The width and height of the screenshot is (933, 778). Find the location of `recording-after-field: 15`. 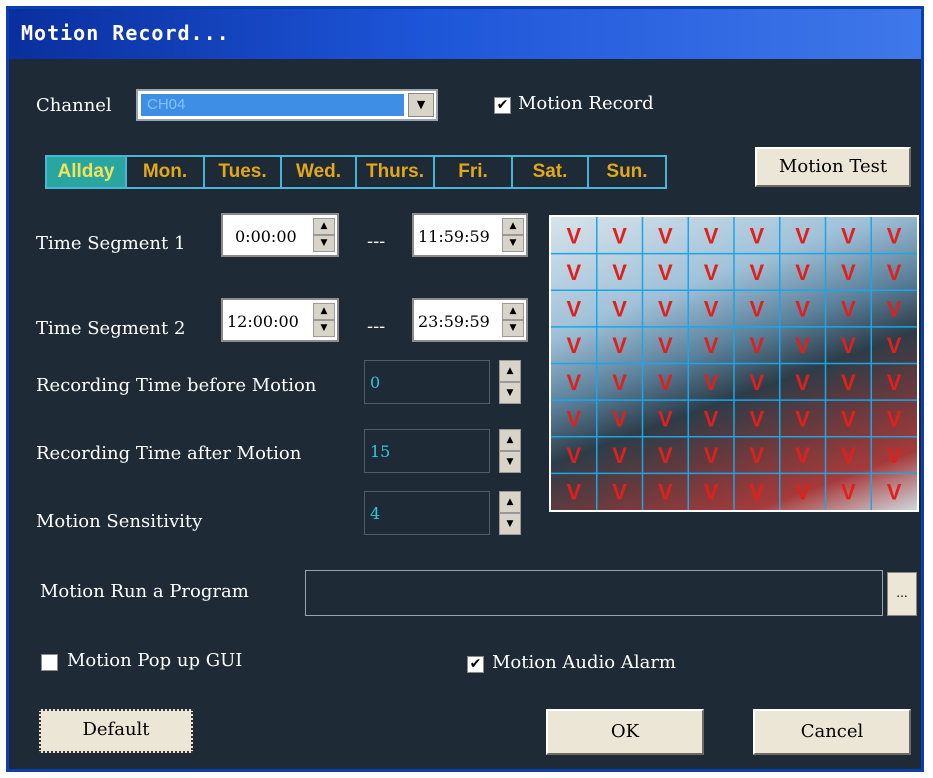

recording-after-field: 15 is located at coordinates (427, 451).